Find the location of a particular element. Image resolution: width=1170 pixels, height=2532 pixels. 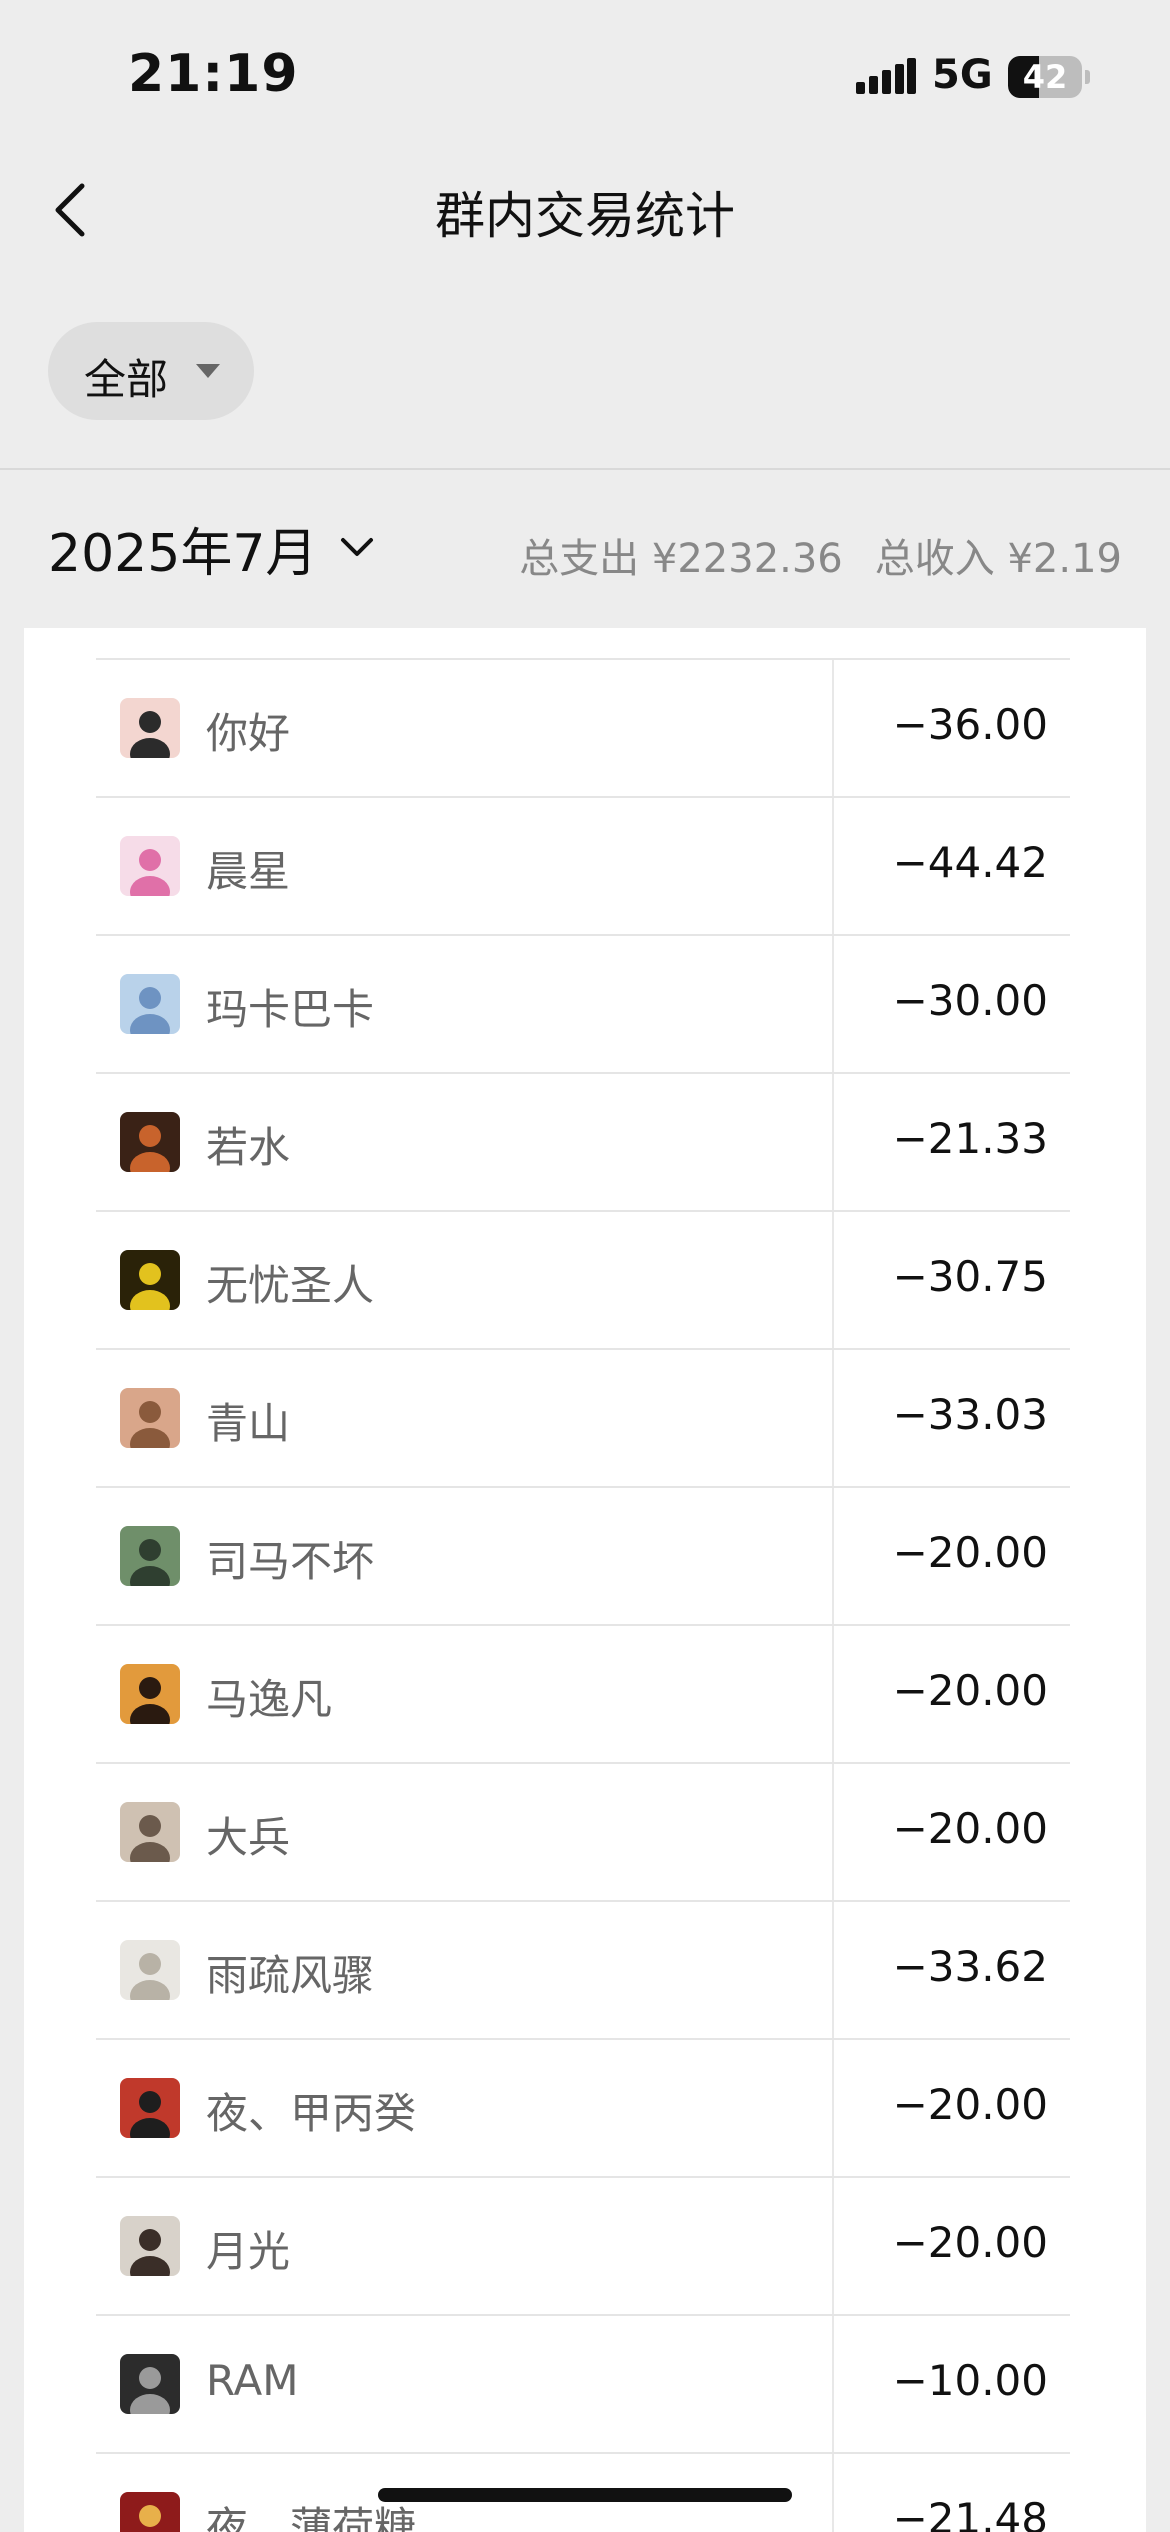

transaction-row: RAM −10.00 is located at coordinates (583, 2383).